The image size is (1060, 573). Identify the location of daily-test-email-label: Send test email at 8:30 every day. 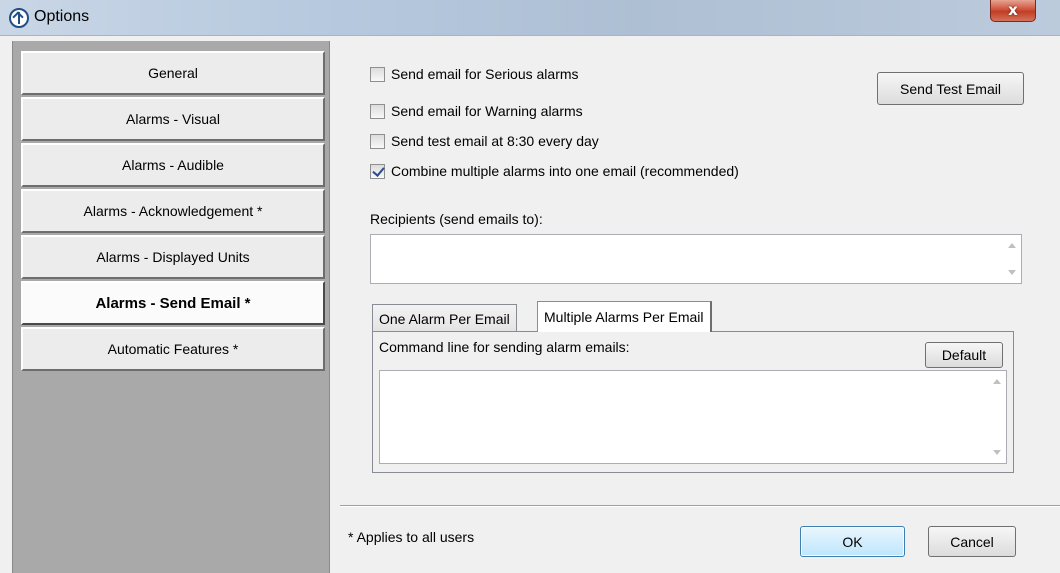
(495, 141).